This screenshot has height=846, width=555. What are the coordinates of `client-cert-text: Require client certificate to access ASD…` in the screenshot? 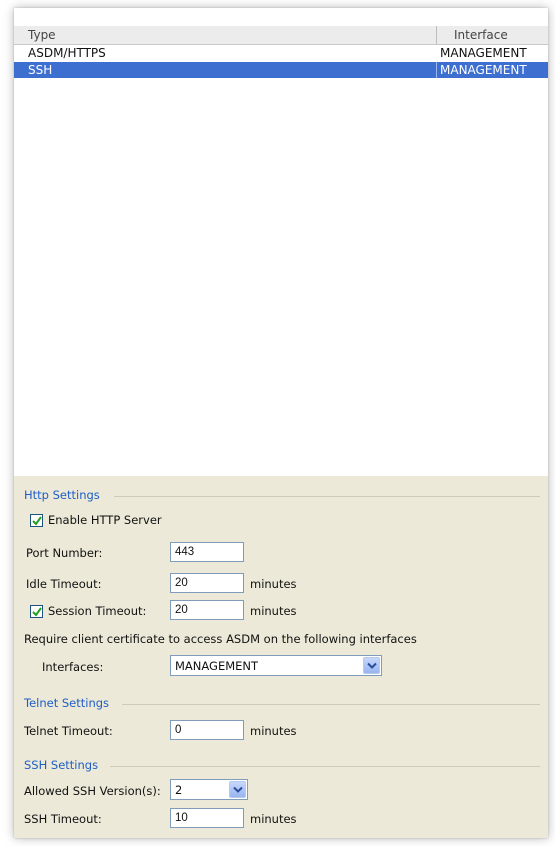 It's located at (220, 639).